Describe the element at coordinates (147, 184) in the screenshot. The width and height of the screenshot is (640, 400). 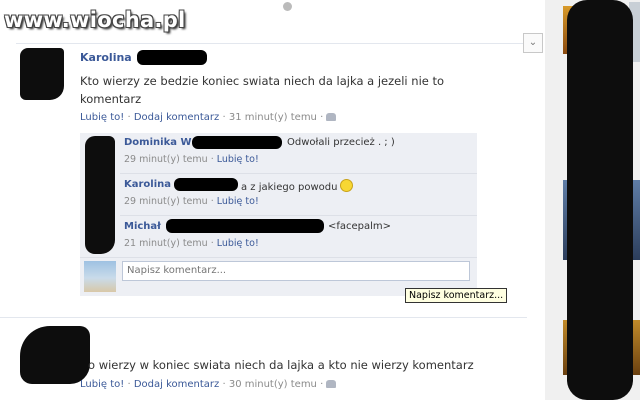
I see `comment-author: Karolina` at that location.